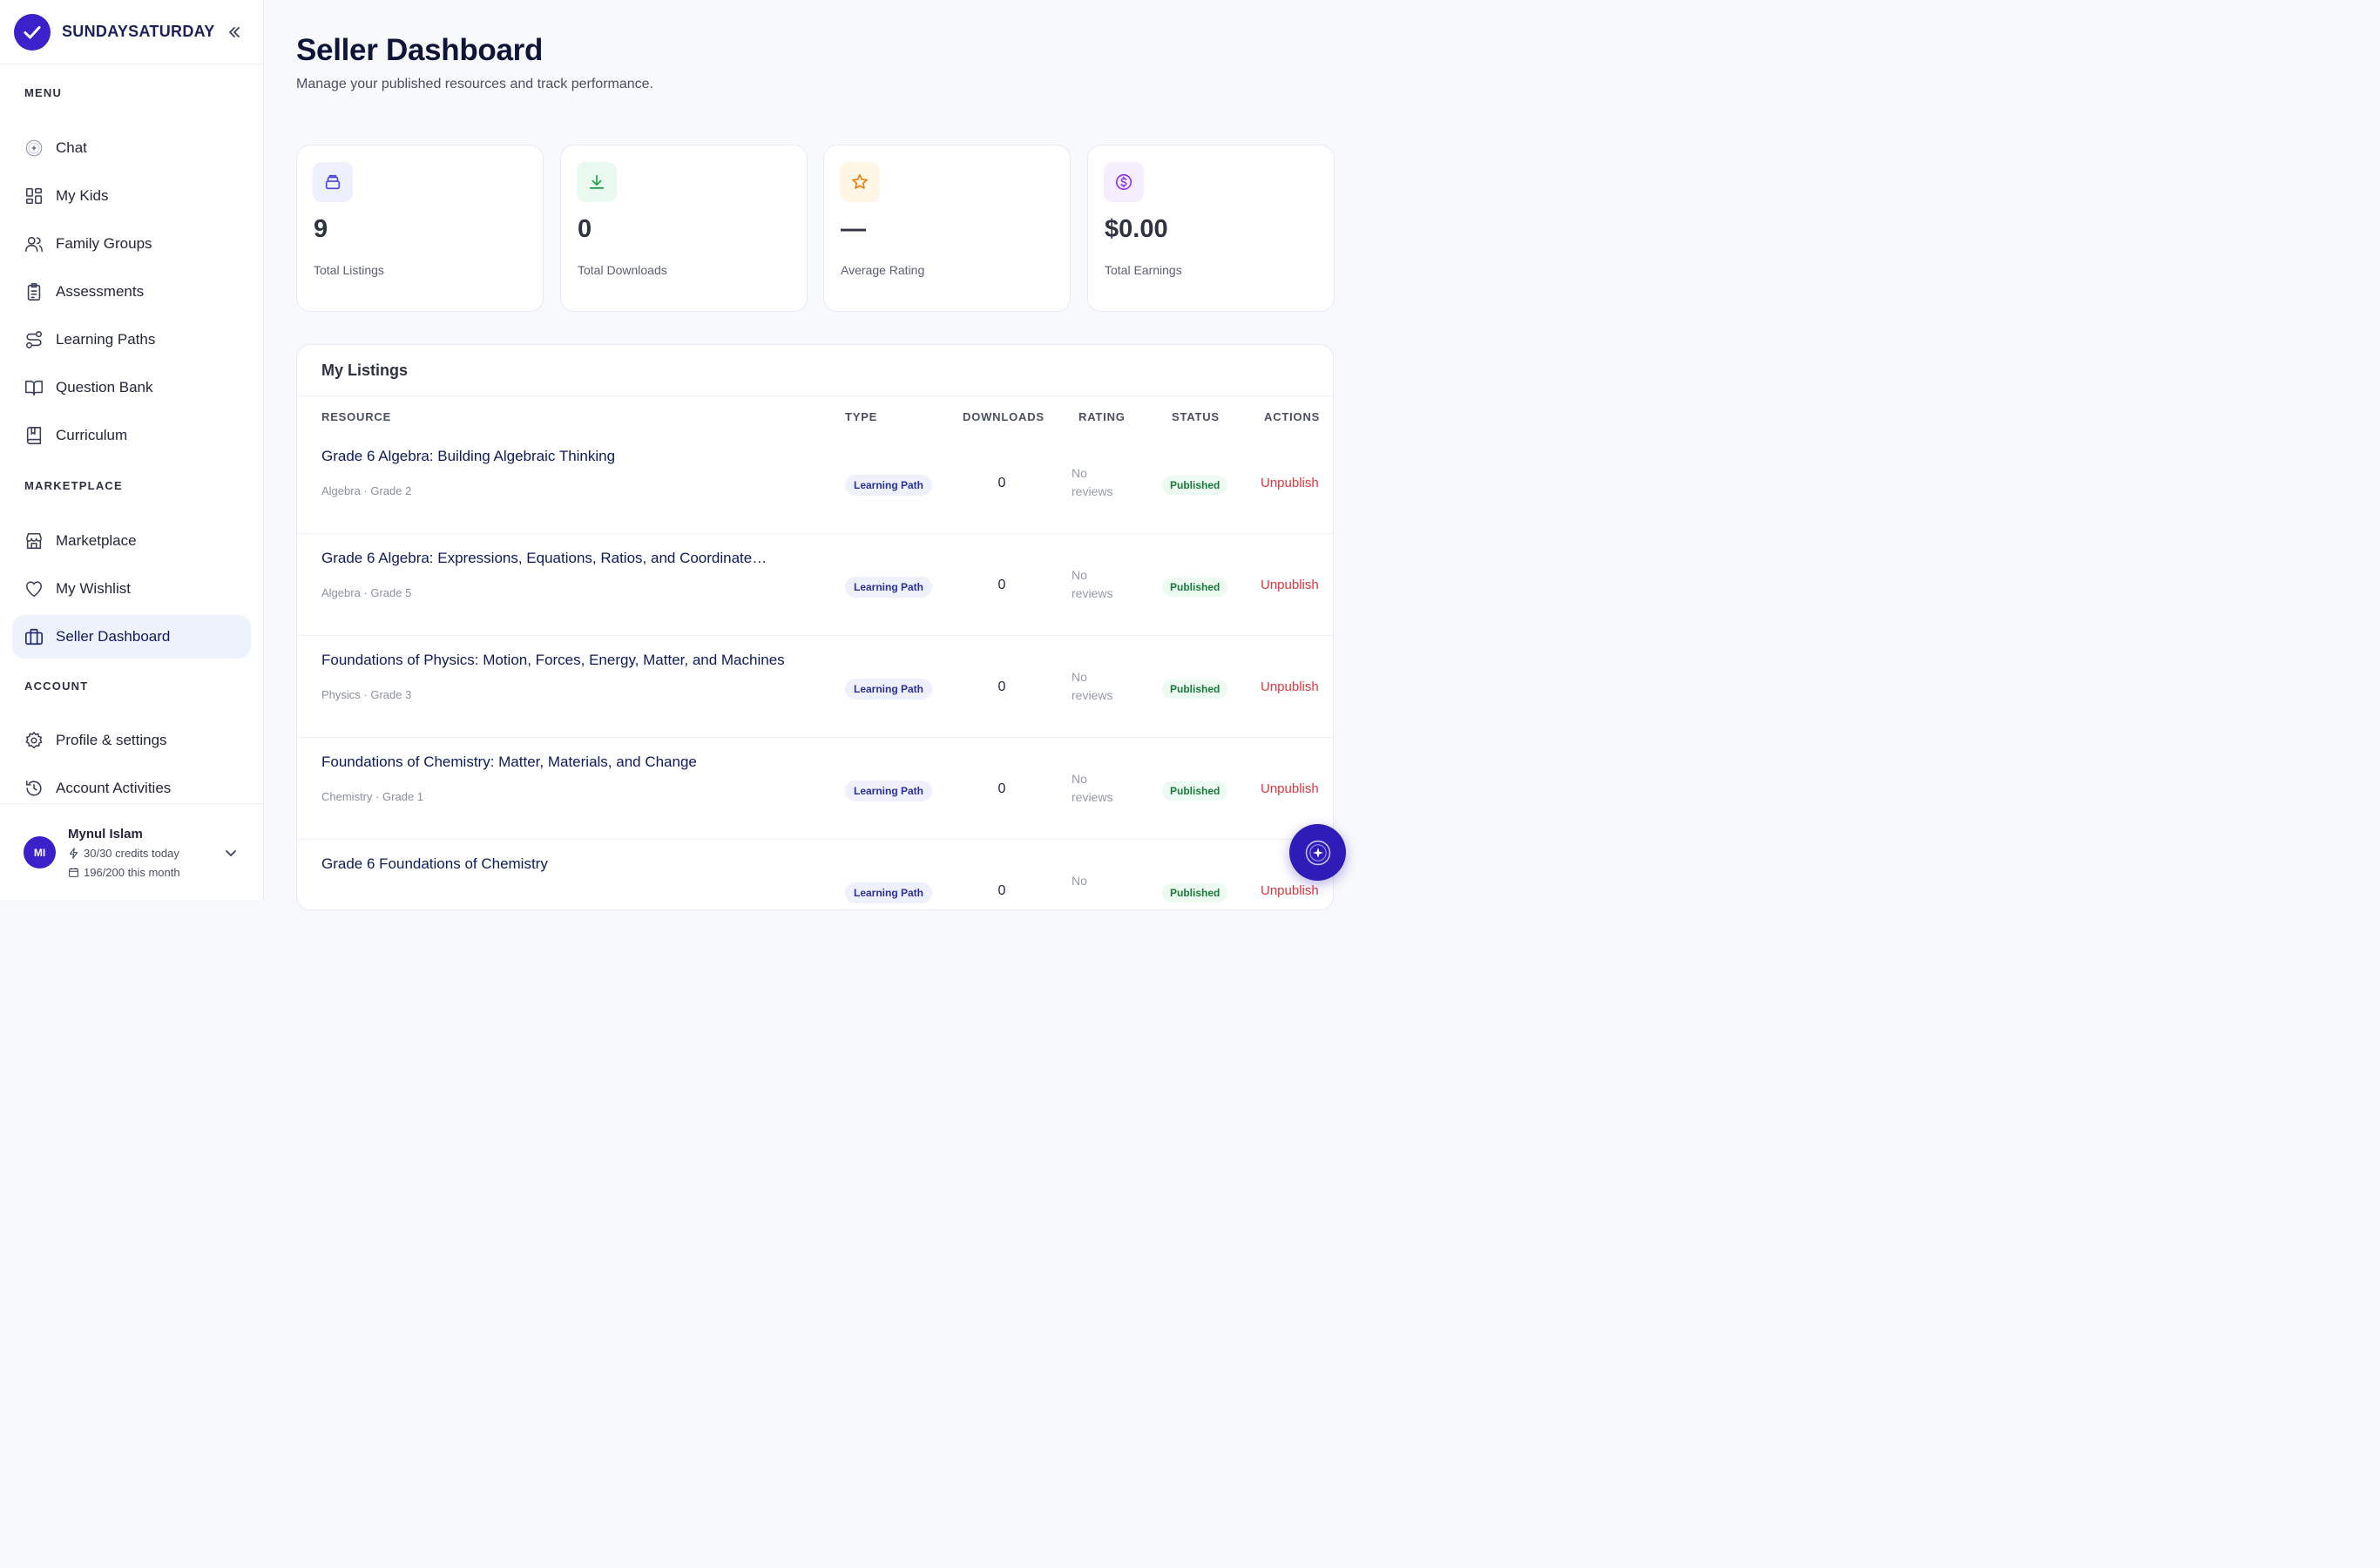 Image resolution: width=2380 pixels, height=1568 pixels. What do you see at coordinates (365, 370) in the screenshot?
I see `listings-title: My Listings` at bounding box center [365, 370].